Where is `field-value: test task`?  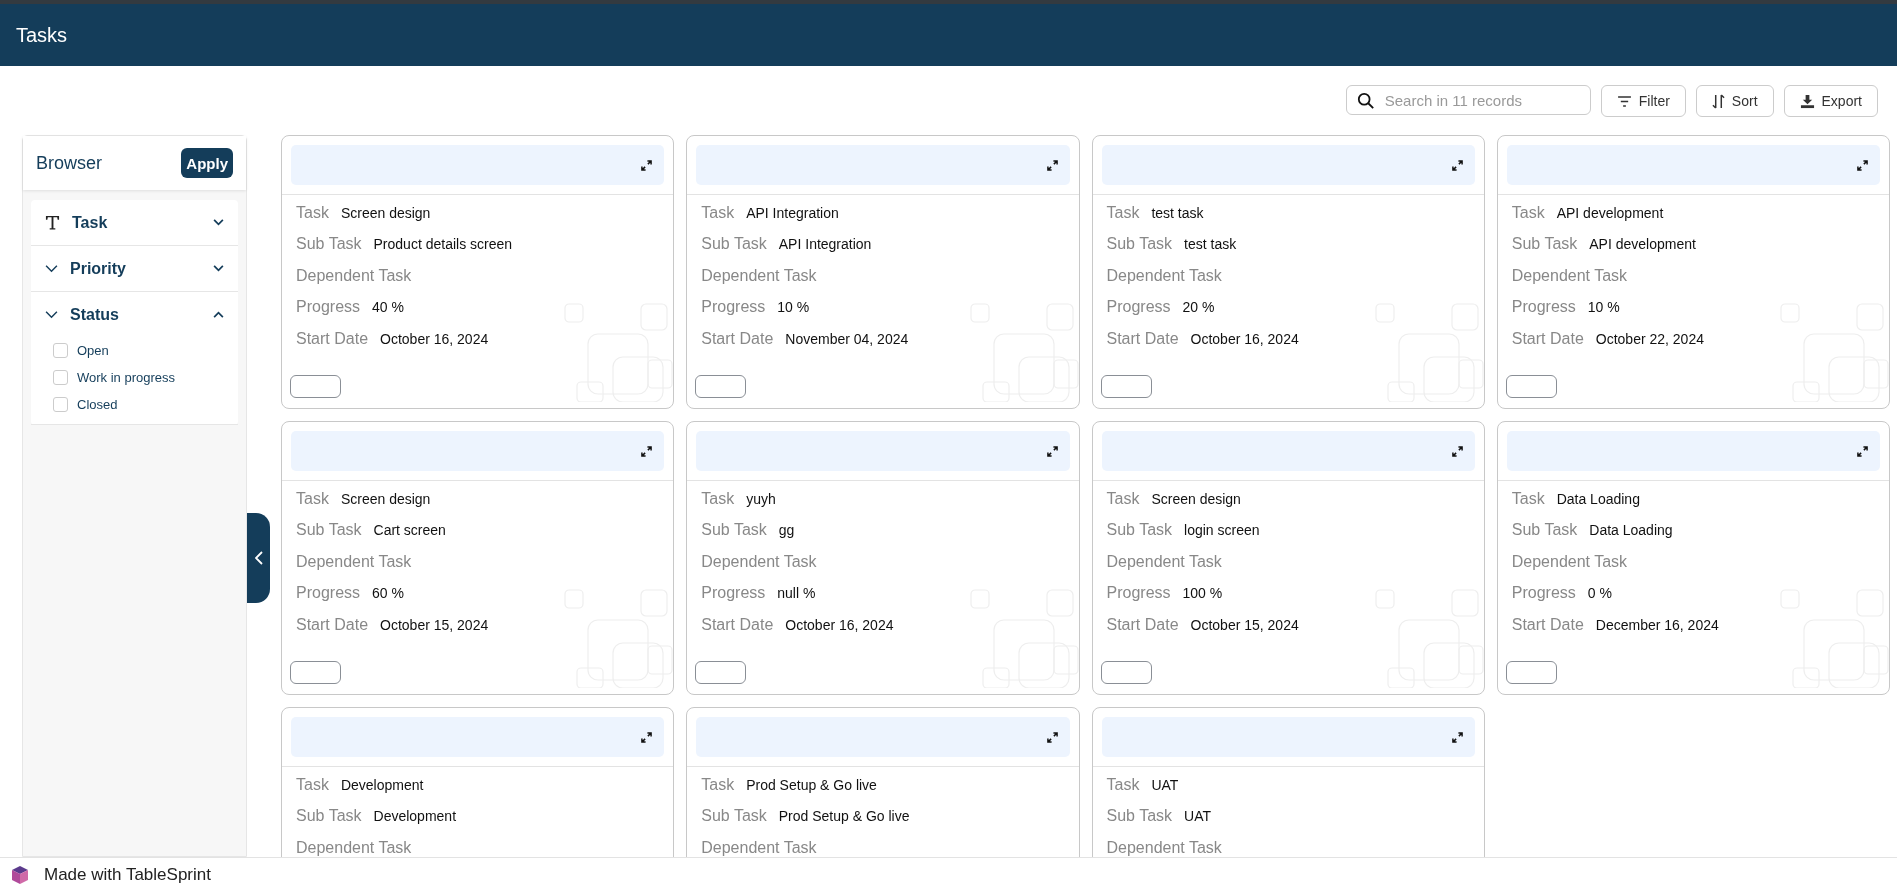
field-value: test task is located at coordinates (1177, 212).